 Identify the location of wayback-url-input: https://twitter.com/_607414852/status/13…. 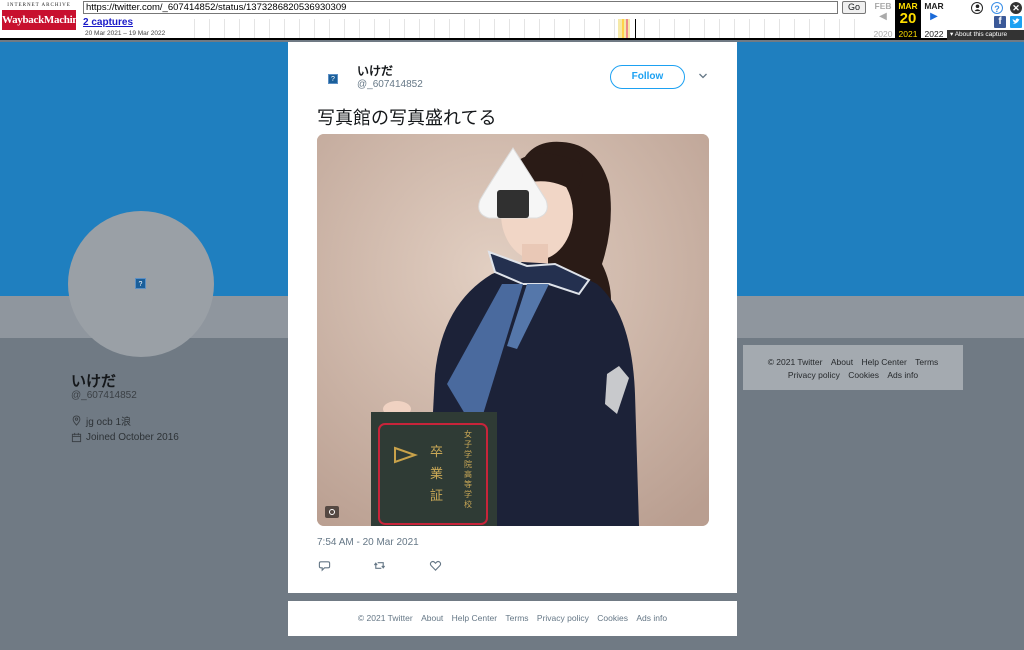
(460, 7).